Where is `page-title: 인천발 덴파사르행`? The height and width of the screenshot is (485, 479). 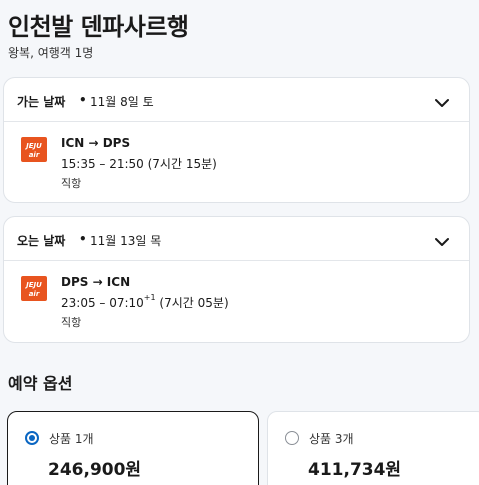
page-title: 인천발 덴파사르행 is located at coordinates (98, 27).